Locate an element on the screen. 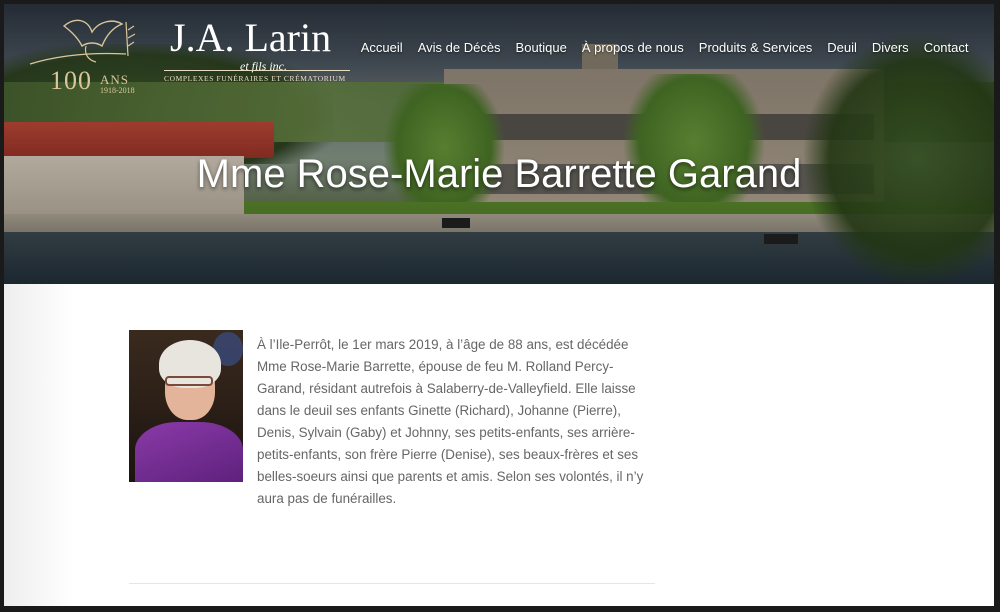 This screenshot has width=1000, height=612. nav-item-avis-de-deces: Avis de Décès is located at coordinates (459, 47).